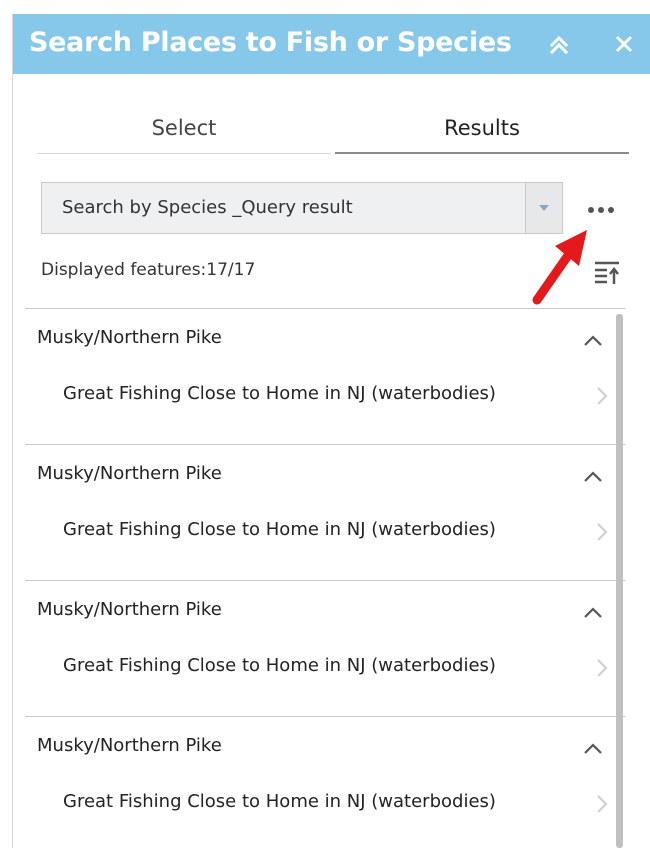  Describe the element at coordinates (482, 130) in the screenshot. I see `tab-results: Results` at that location.